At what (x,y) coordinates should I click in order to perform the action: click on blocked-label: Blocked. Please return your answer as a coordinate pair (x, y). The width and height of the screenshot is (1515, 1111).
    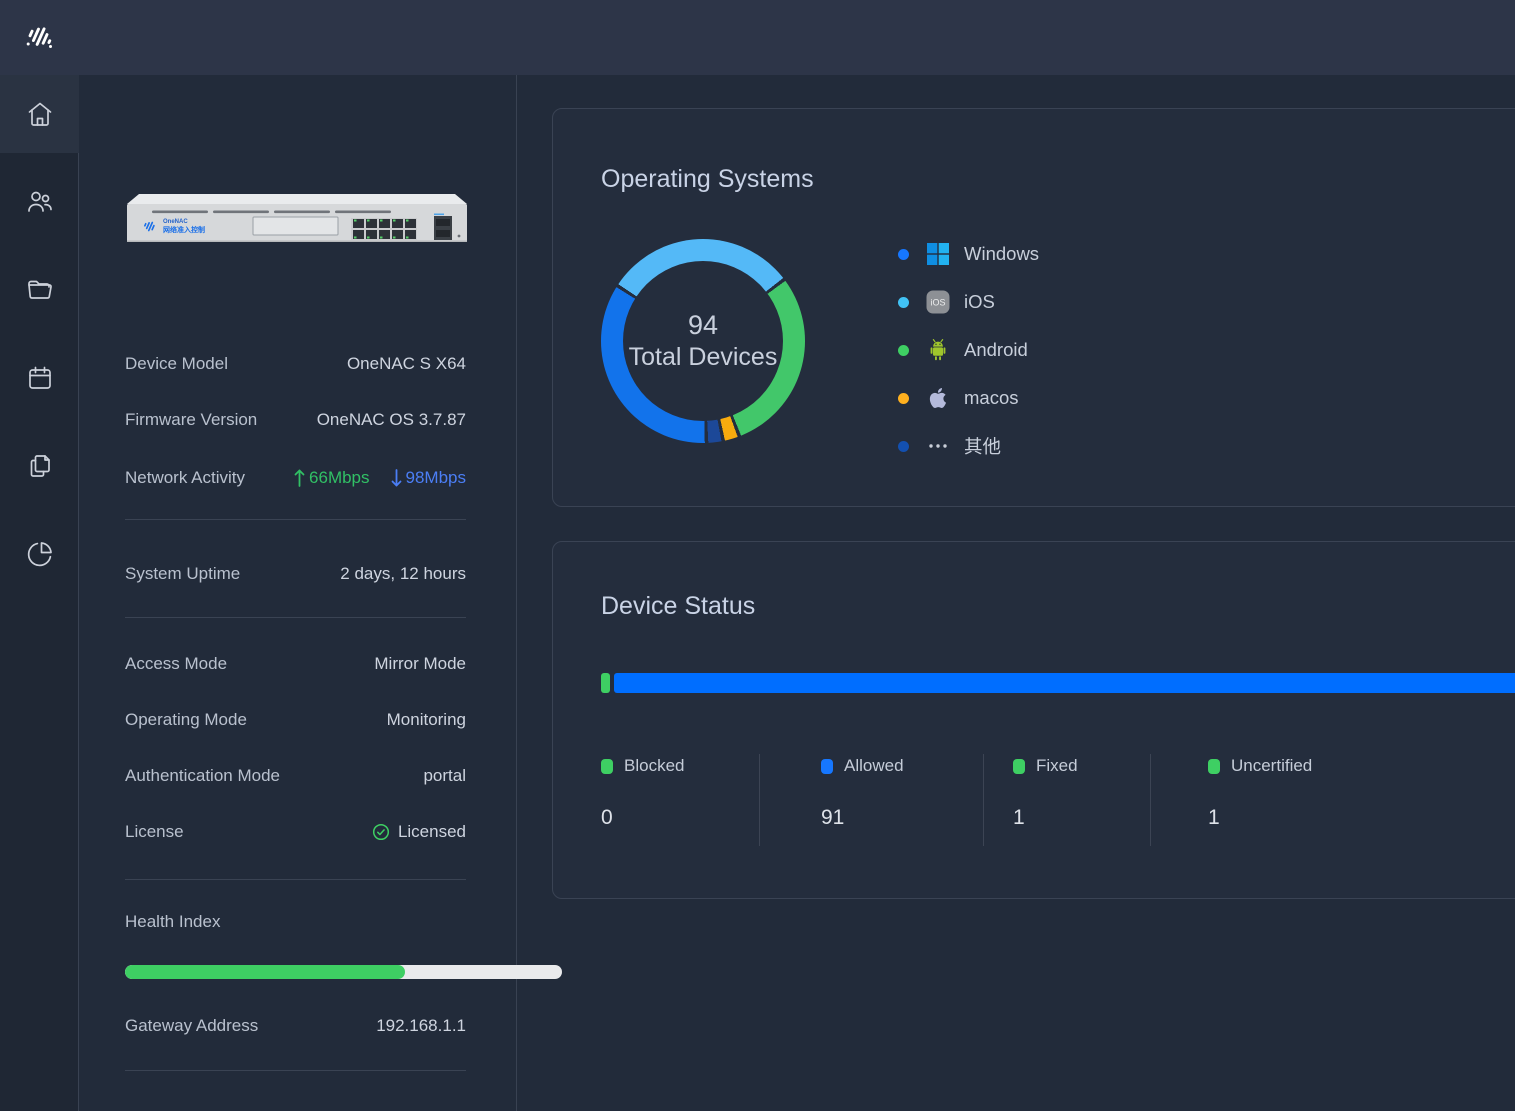
    Looking at the image, I should click on (654, 765).